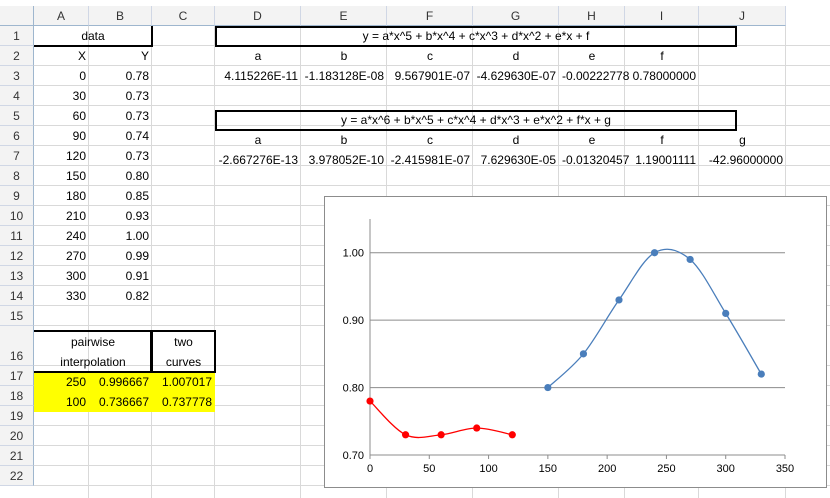  What do you see at coordinates (120, 236) in the screenshot?
I see `y-value-cell: 1.00` at bounding box center [120, 236].